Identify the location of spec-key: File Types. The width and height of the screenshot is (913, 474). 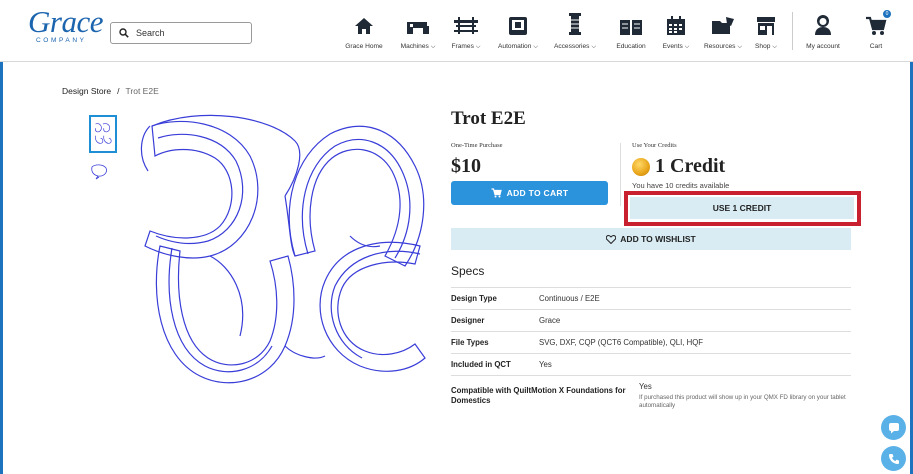
(470, 342).